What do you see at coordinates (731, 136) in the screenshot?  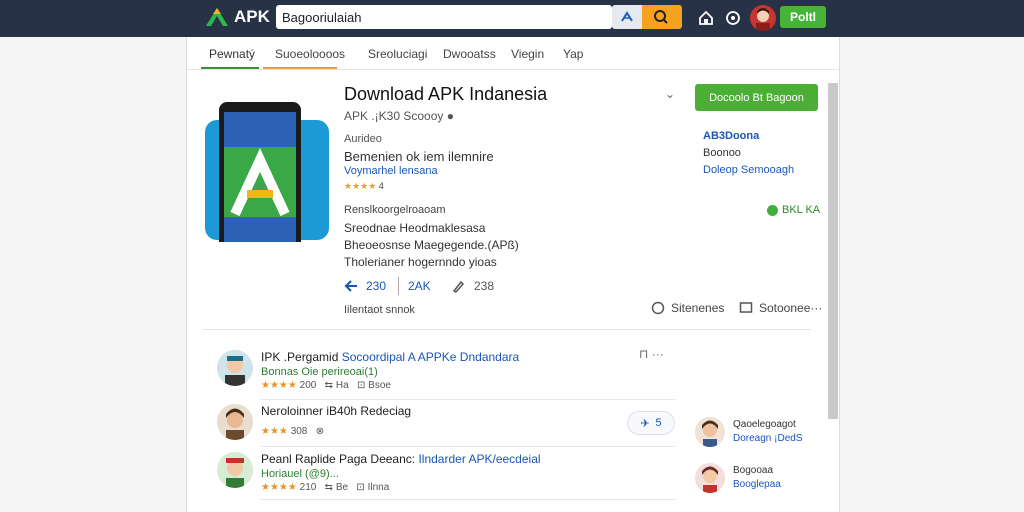 I see `sidebar-line-1: AB3Doona` at bounding box center [731, 136].